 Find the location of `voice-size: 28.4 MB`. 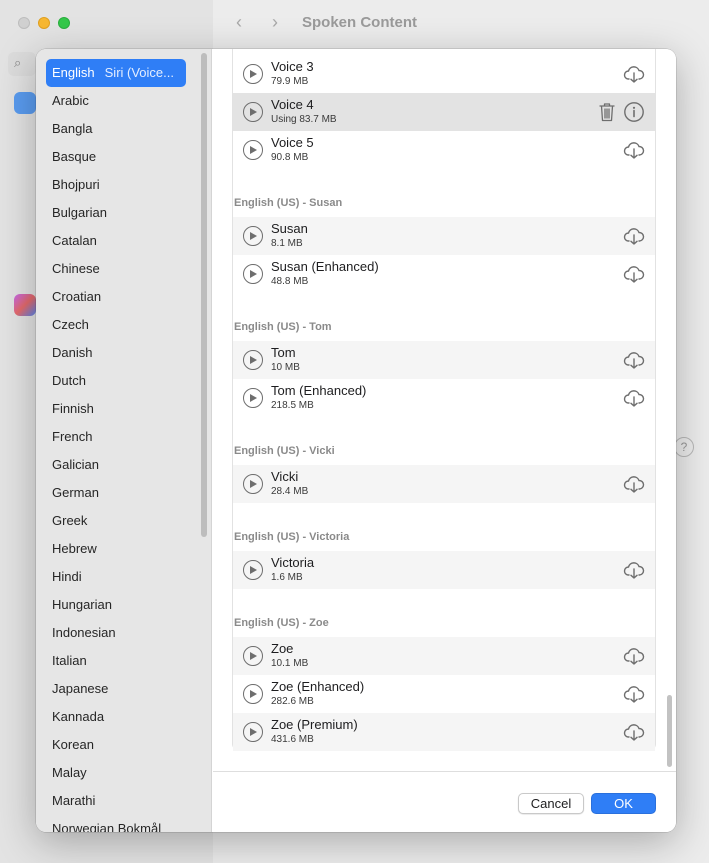

voice-size: 28.4 MB is located at coordinates (290, 491).